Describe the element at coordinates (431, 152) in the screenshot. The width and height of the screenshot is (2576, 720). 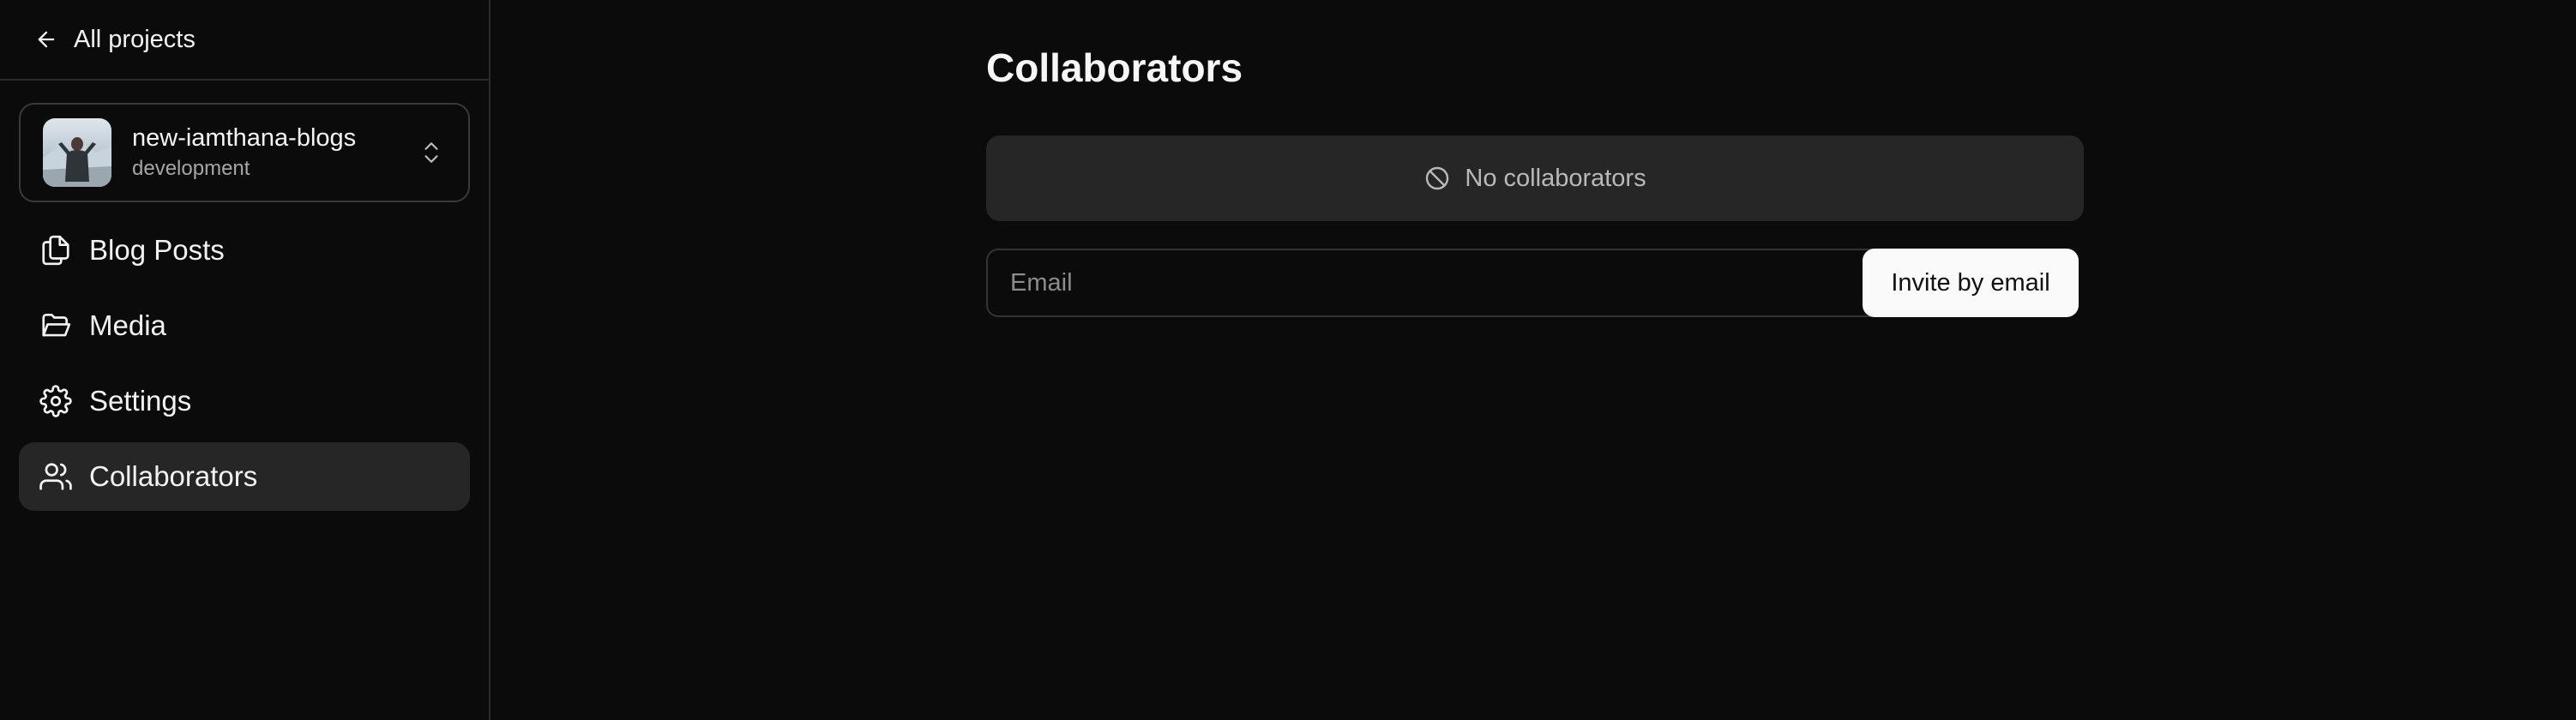
I see `chevron-up-down-icon` at that location.